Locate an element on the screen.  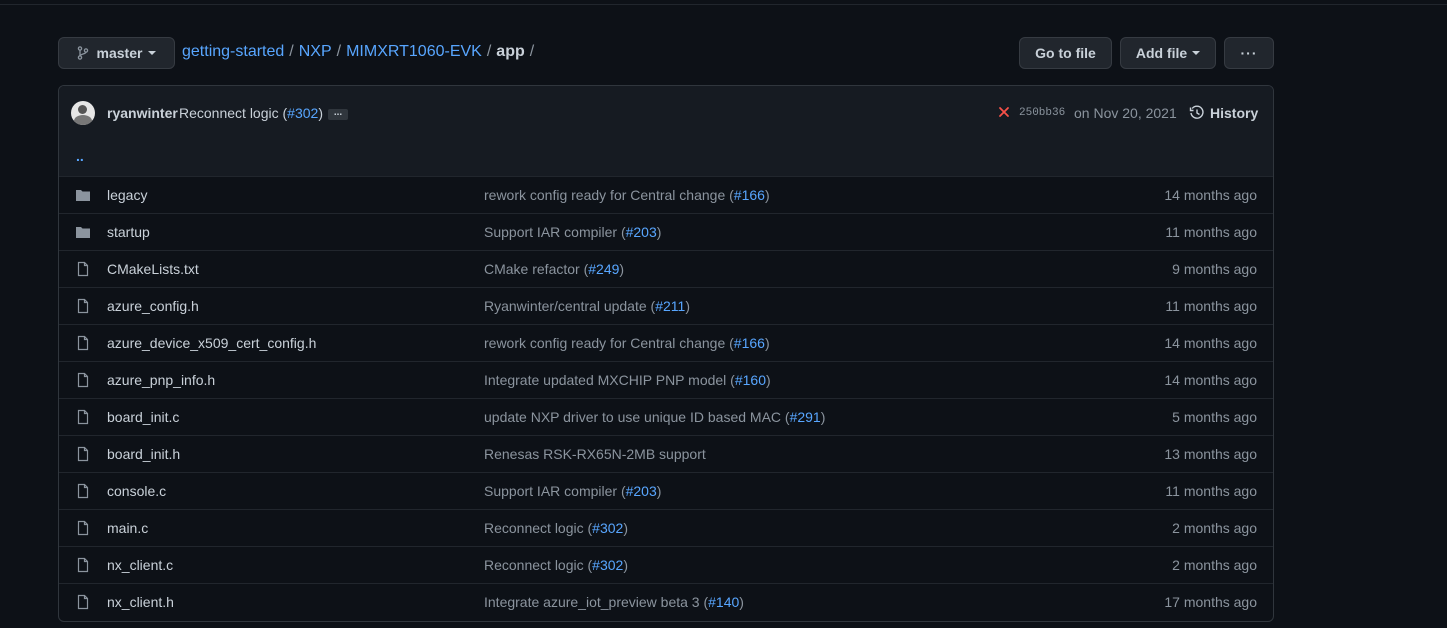
history-link: History is located at coordinates (1223, 113).